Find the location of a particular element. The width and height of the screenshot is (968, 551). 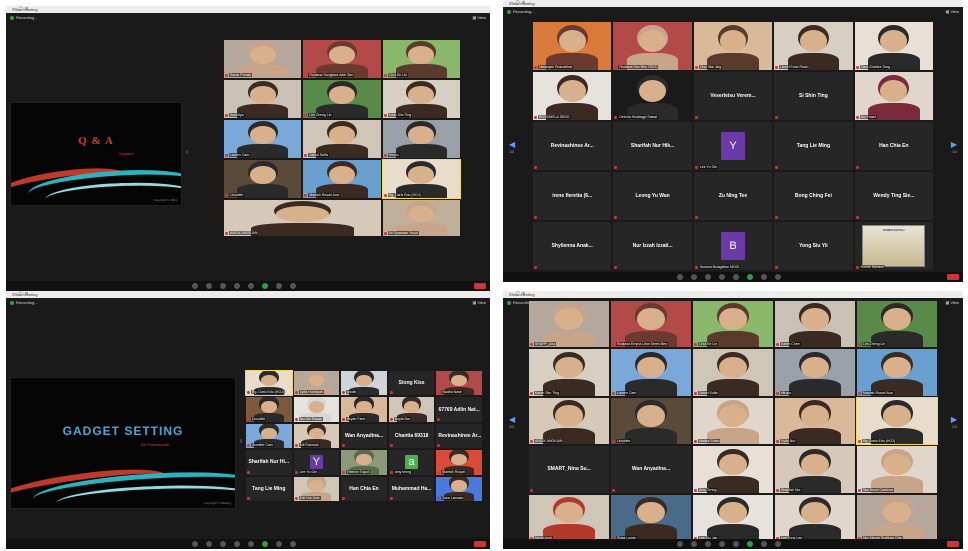

participant-tile: KOMATSUTALI Kumar Mansuri is located at coordinates (893, 246).